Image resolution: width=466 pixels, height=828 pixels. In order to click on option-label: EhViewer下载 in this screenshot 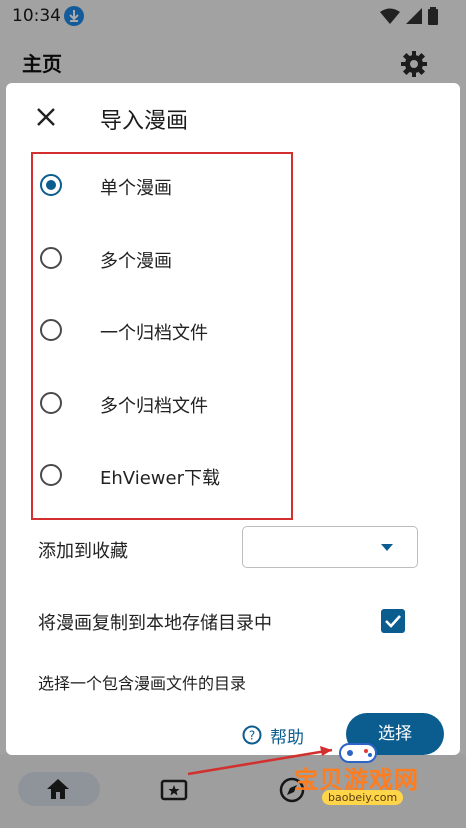, I will do `click(160, 478)`.